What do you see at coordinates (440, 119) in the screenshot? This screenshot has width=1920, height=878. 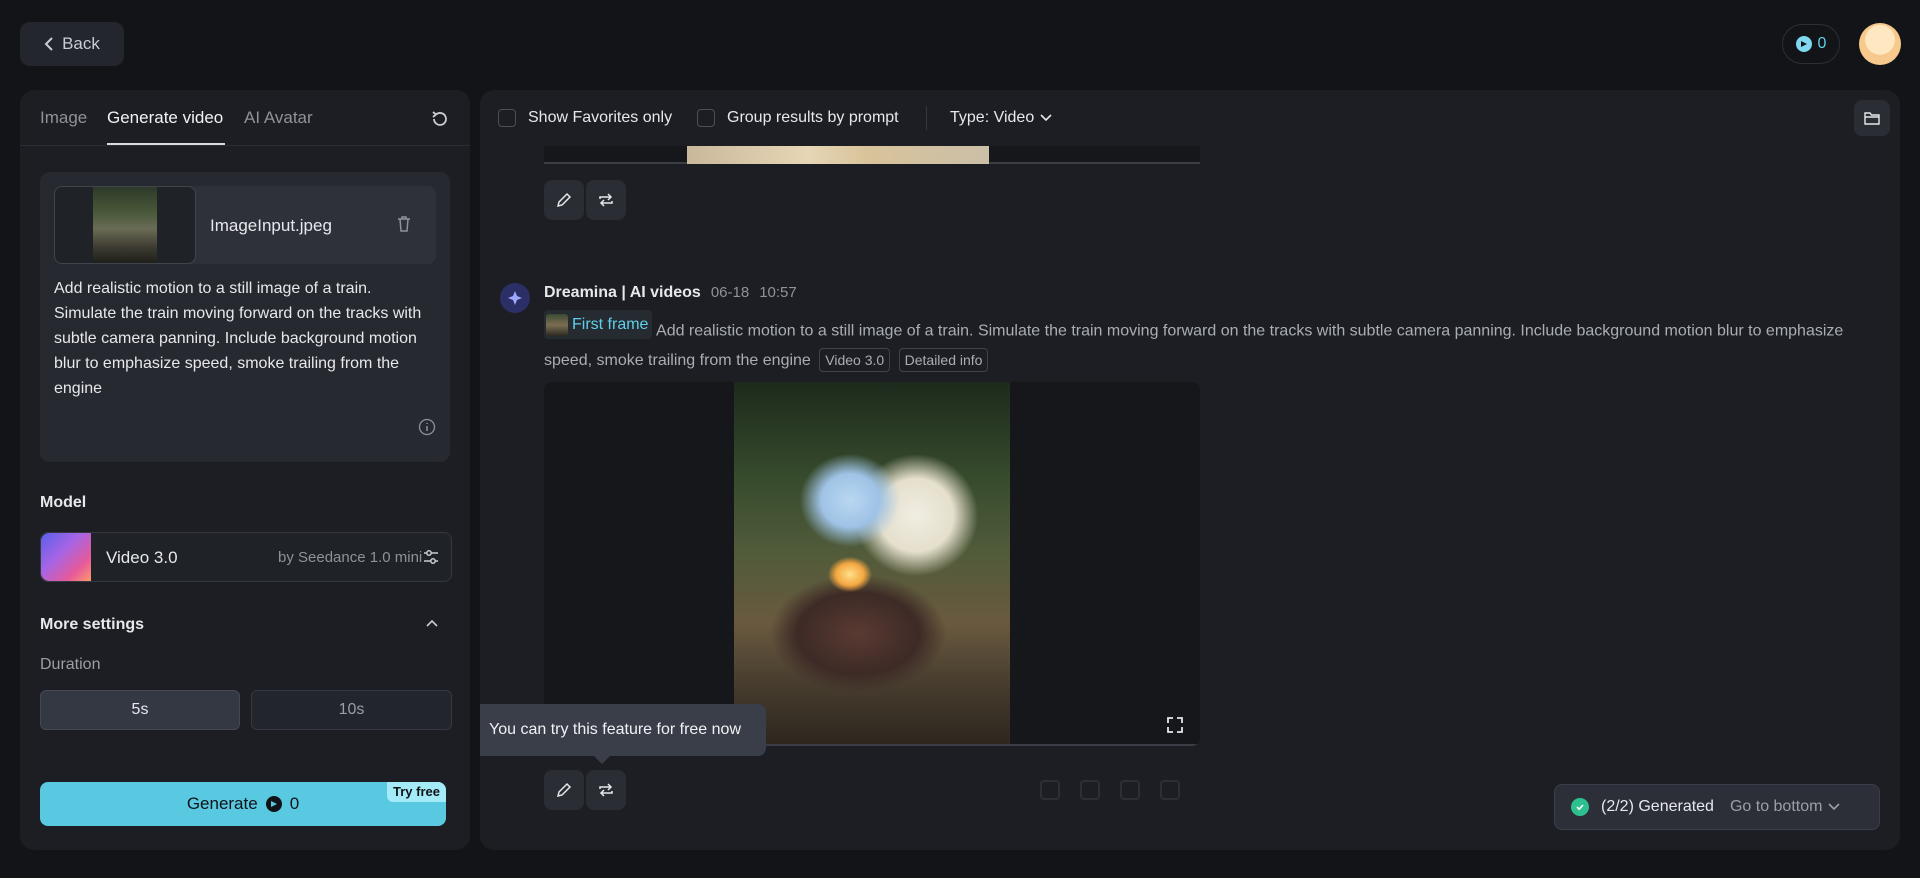 I see `refresh-icon` at bounding box center [440, 119].